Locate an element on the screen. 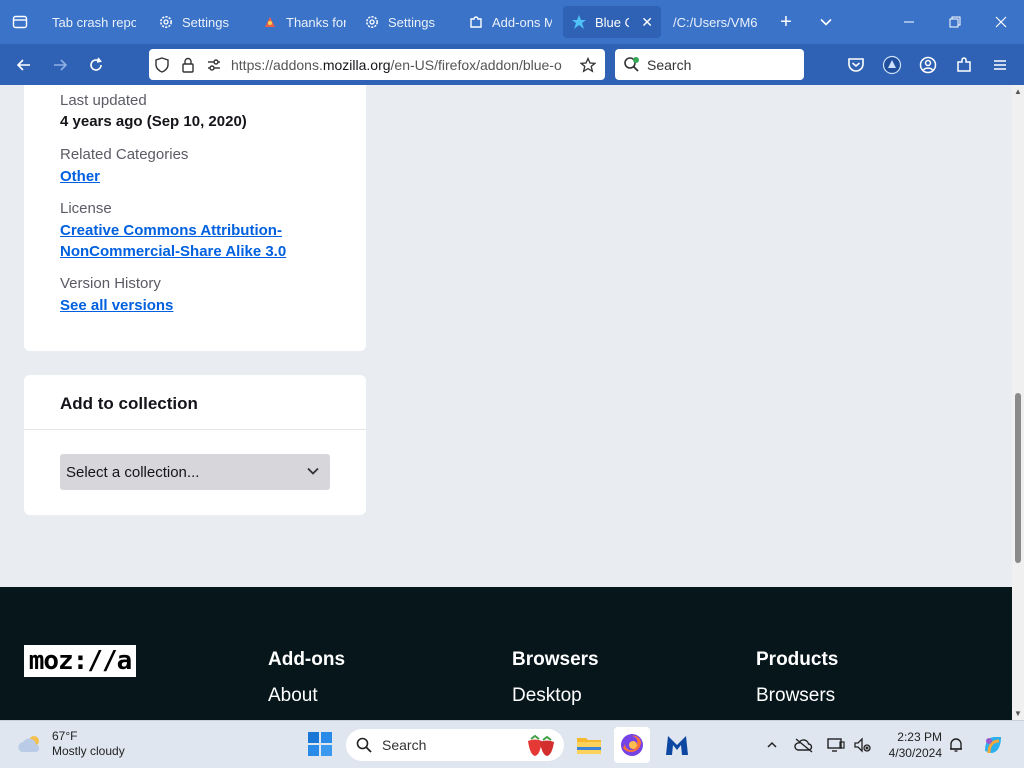 Image resolution: width=1024 pixels, height=768 pixels. mozilla-logo: moz://a is located at coordinates (80, 661).